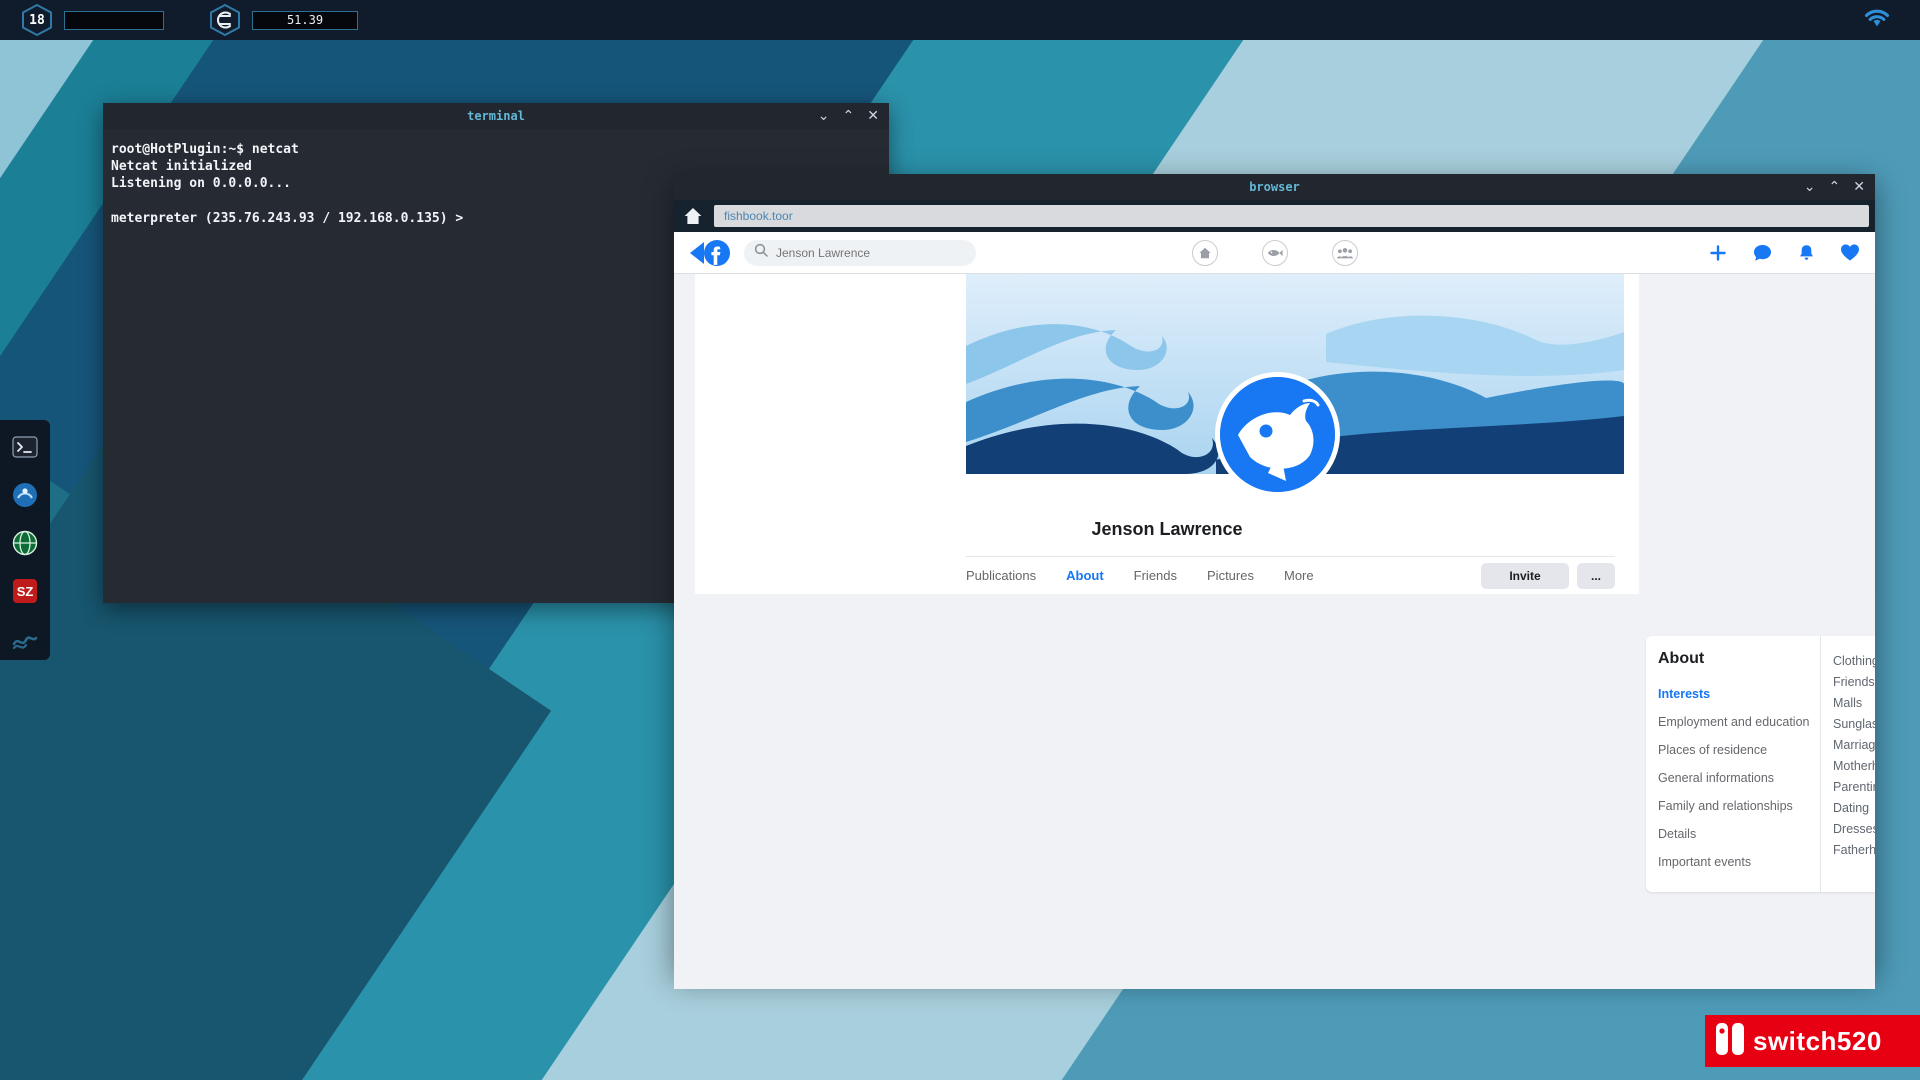 This screenshot has height=1080, width=1920. What do you see at coordinates (1854, 828) in the screenshot?
I see `list-item: Dresses` at bounding box center [1854, 828].